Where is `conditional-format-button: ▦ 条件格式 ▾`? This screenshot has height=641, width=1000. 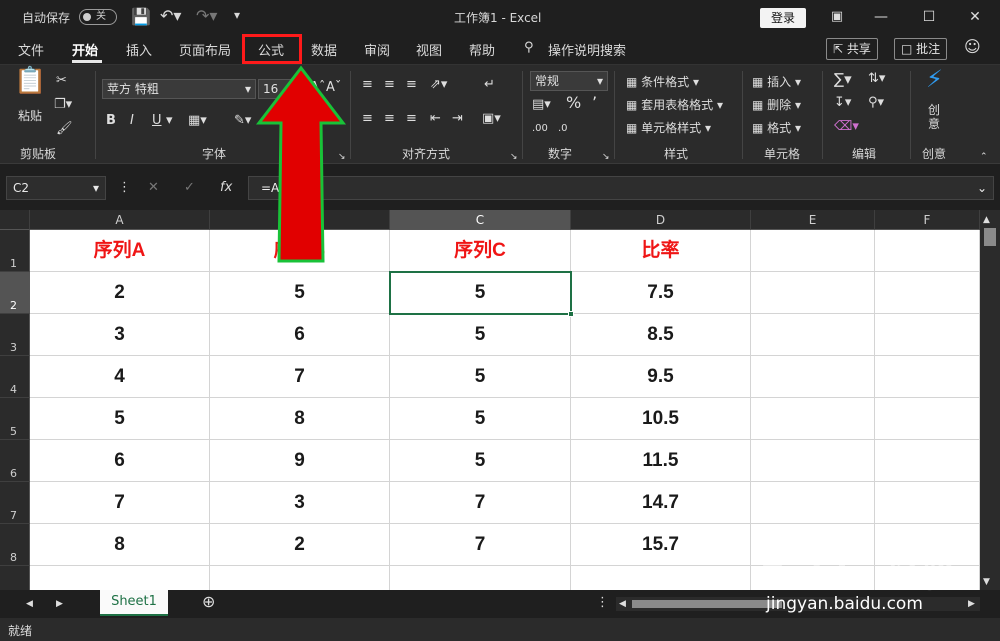 conditional-format-button: ▦ 条件格式 ▾ is located at coordinates (662, 81).